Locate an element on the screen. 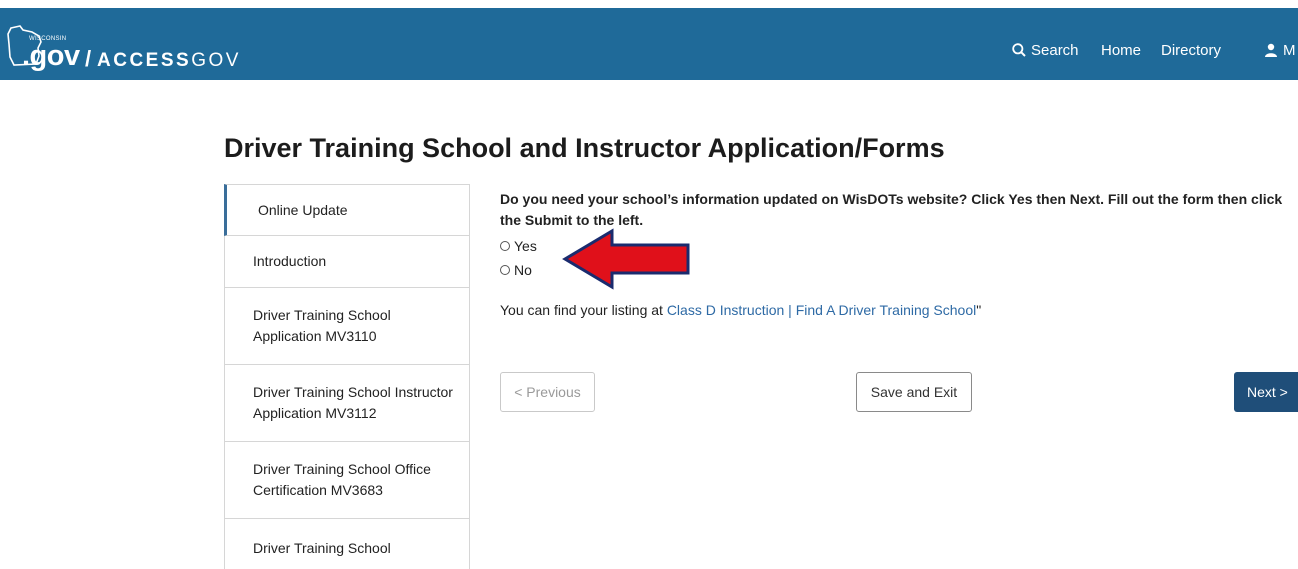  listing-prefix: You can find your listing at is located at coordinates (583, 310).